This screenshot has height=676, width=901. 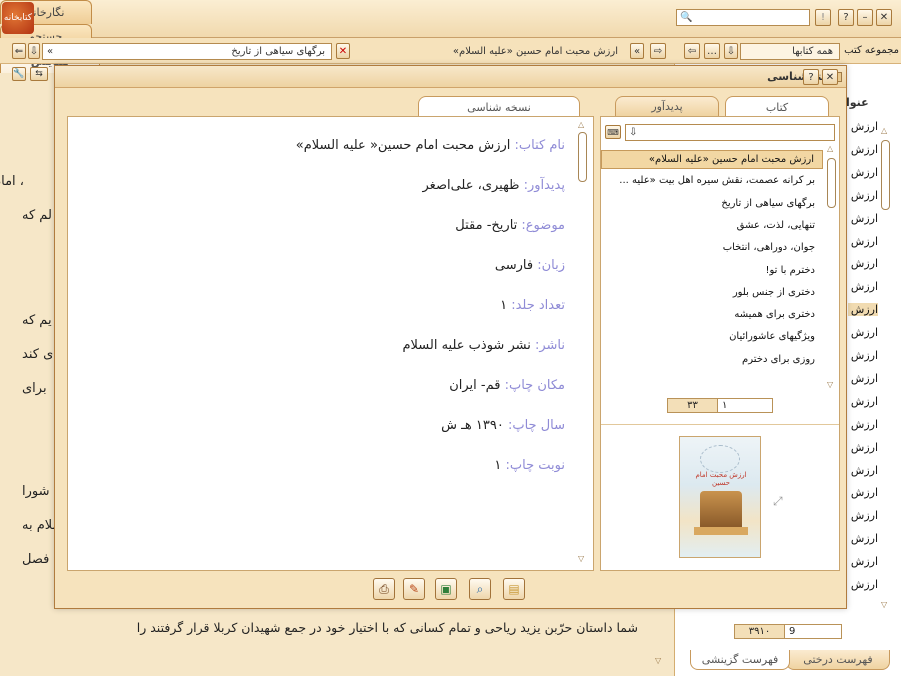 What do you see at coordinates (712, 159) in the screenshot?
I see `book-list-item: ارزش محبت امام حسین «علیه السلام»` at bounding box center [712, 159].